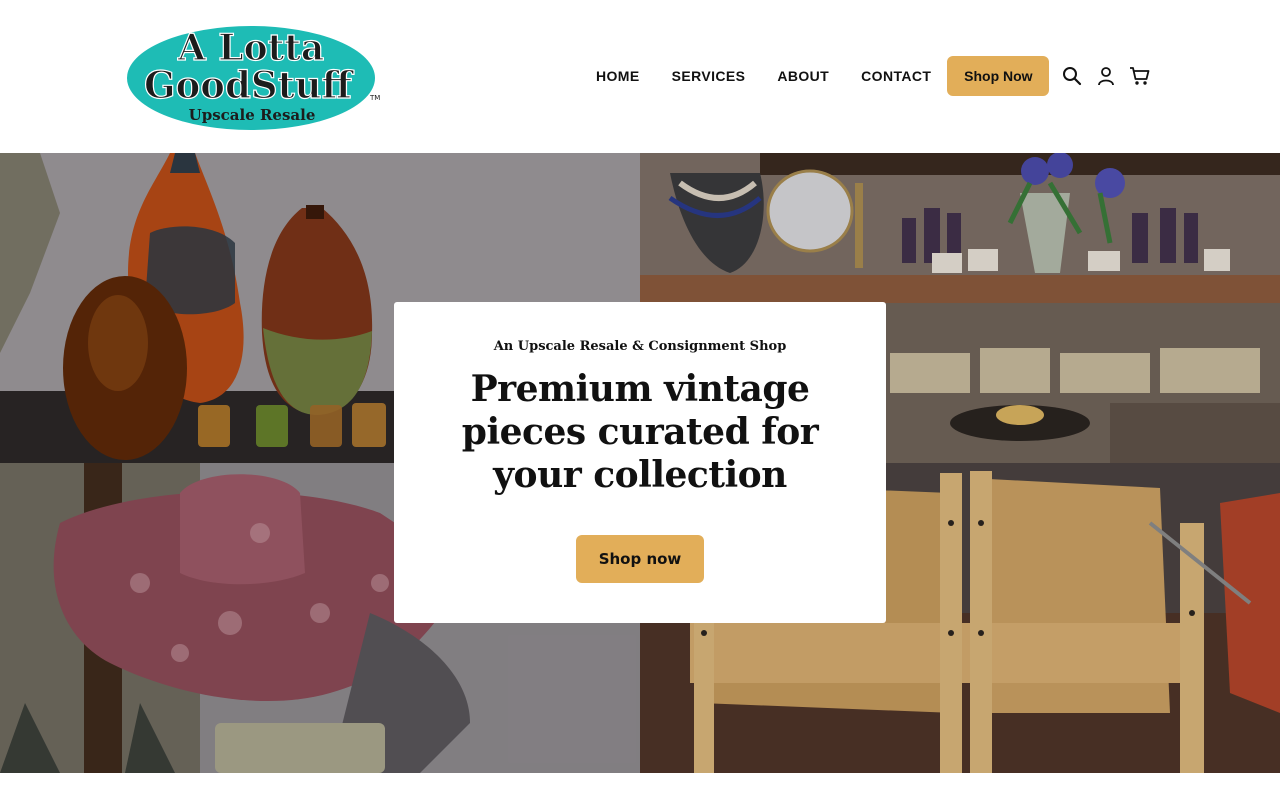  Describe the element at coordinates (640, 346) in the screenshot. I see `hero-kicker: An Upscale Resale & Consignment Shop` at that location.